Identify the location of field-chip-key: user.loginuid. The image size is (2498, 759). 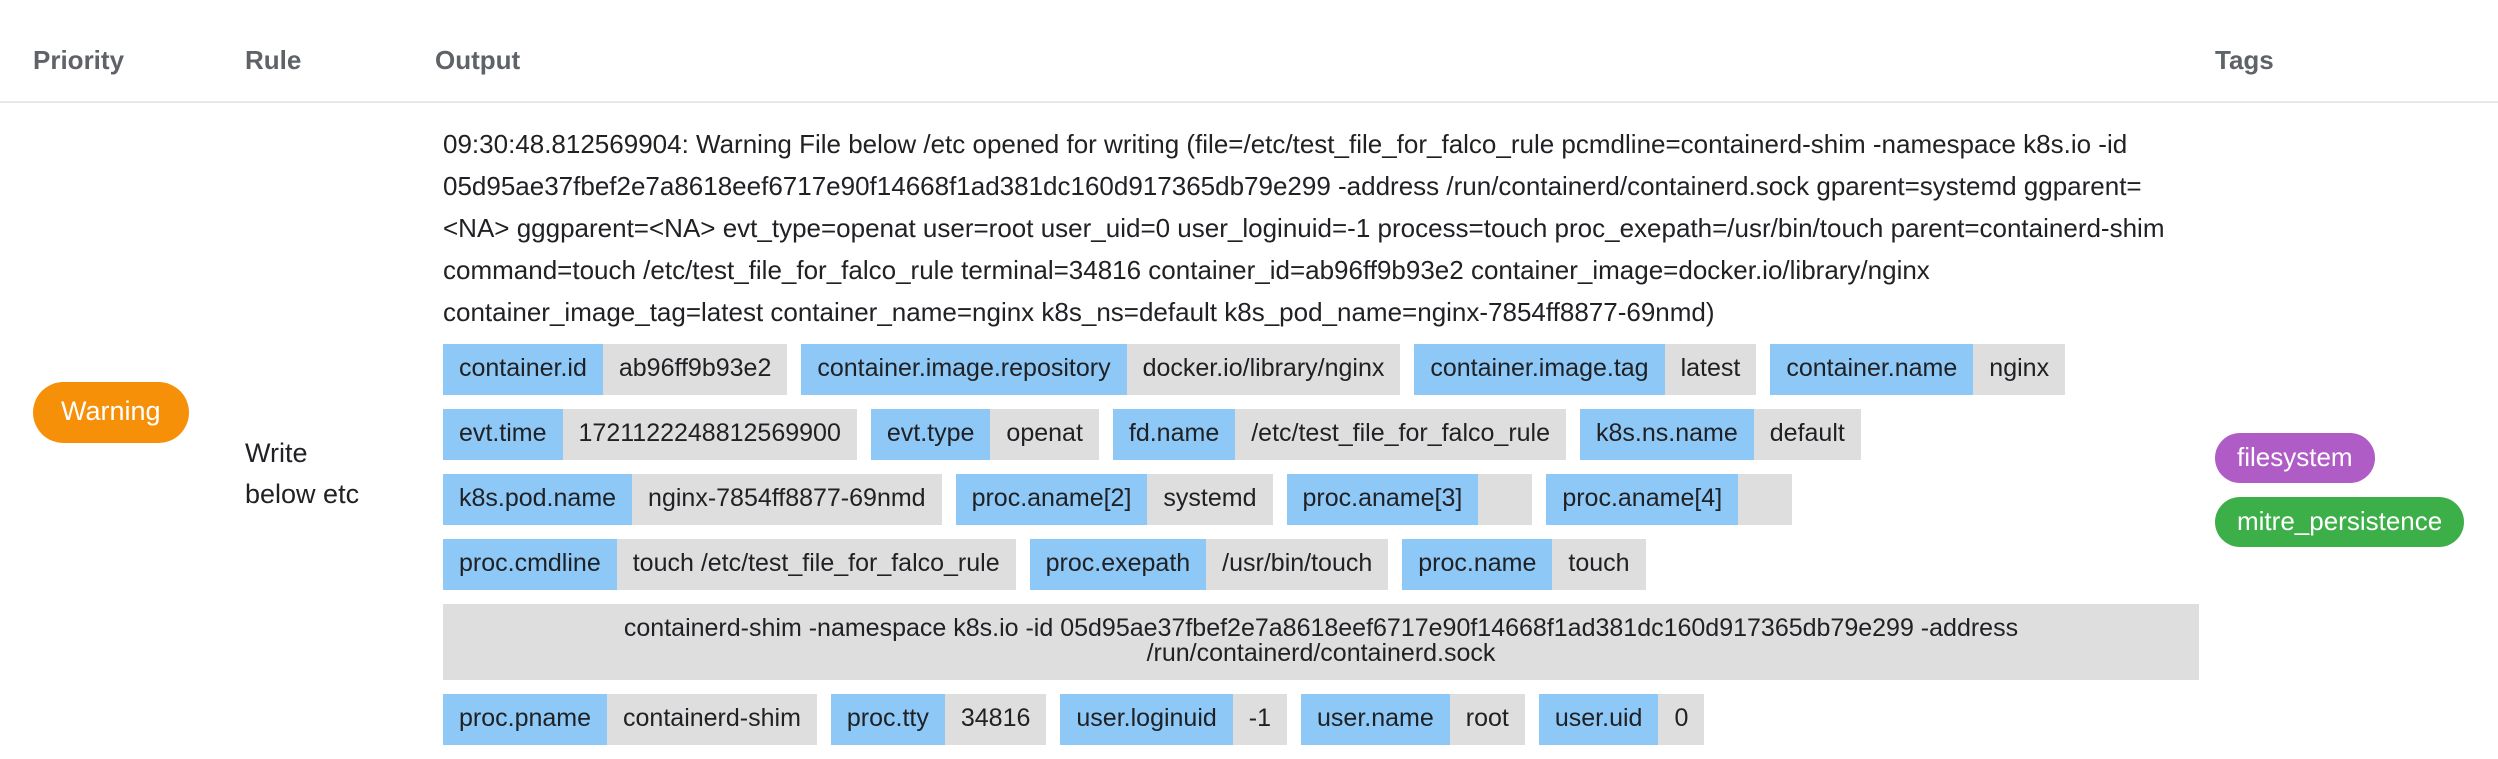
(1146, 719).